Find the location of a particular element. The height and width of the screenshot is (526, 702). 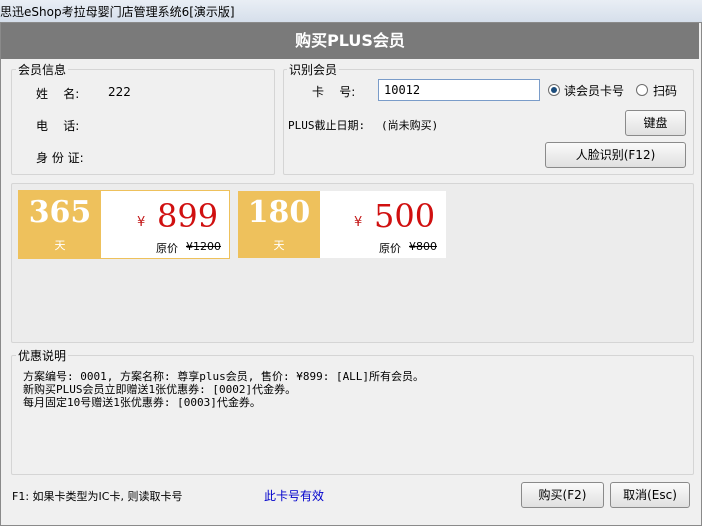

name-value: 222 is located at coordinates (119, 92).